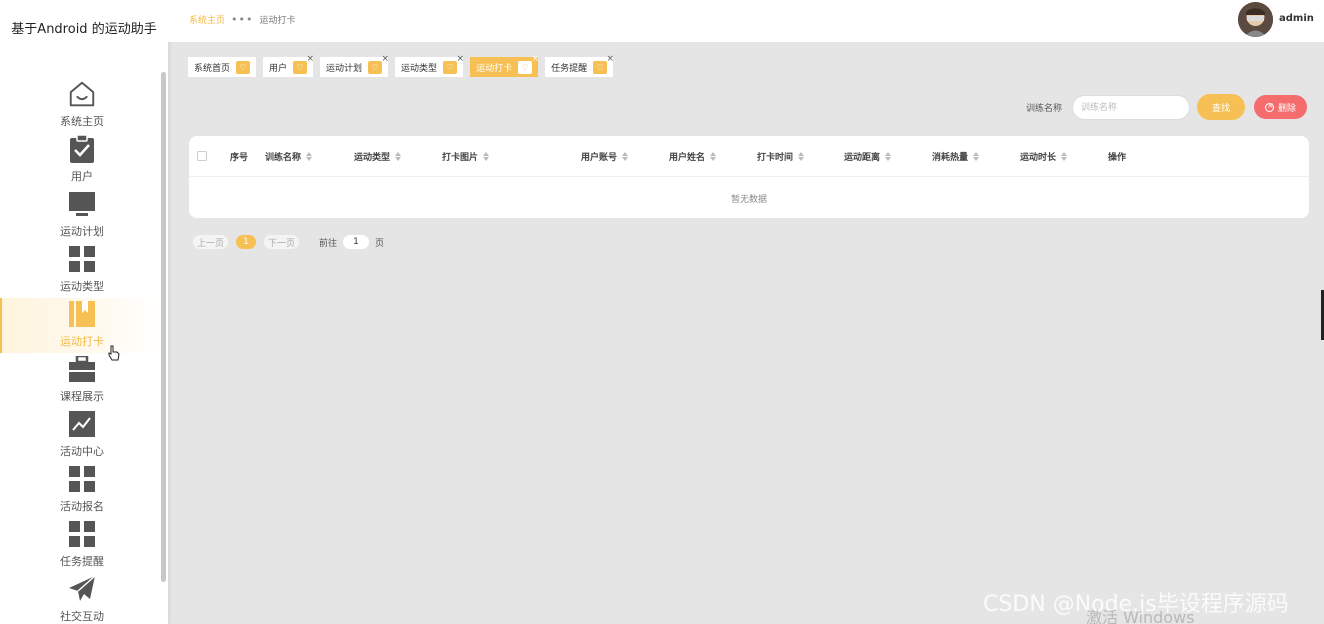  I want to click on breadcrumb: 系统主页 ••• 运动打卡, so click(242, 19).